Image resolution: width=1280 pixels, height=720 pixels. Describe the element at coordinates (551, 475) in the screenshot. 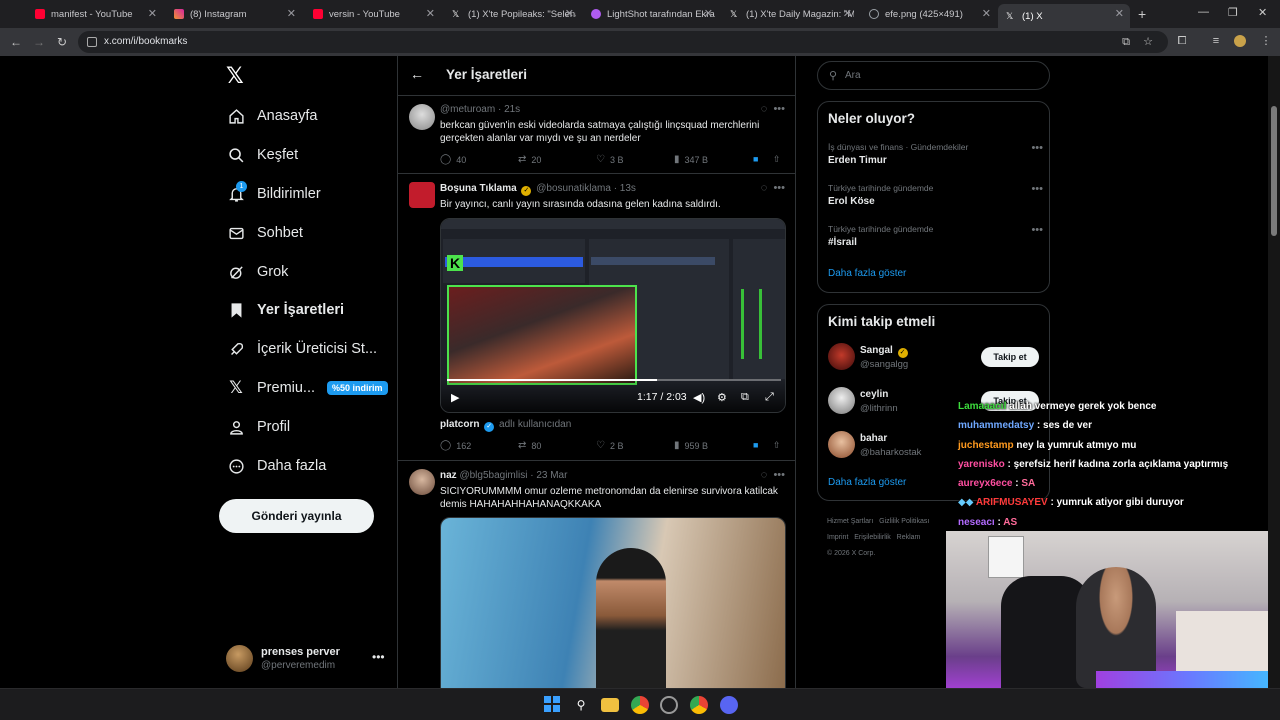

I see `tweet-time: 23 Mar` at that location.